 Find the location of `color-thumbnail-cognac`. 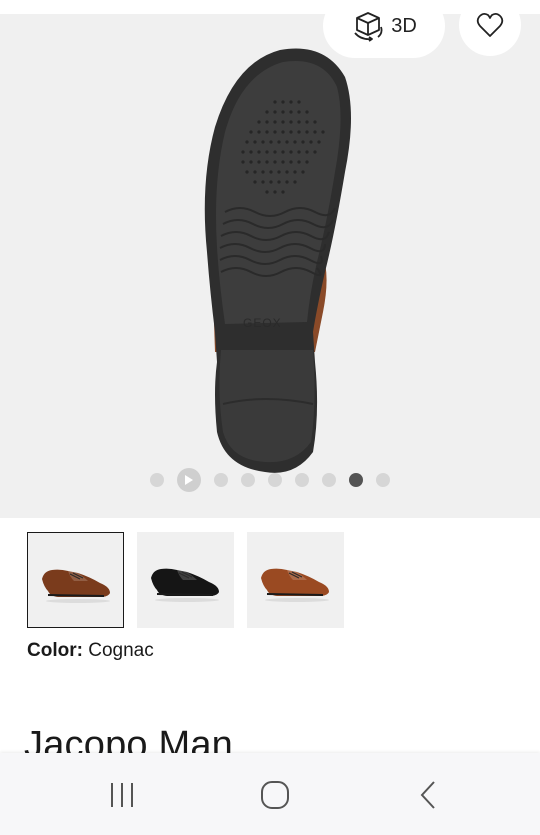

color-thumbnail-cognac is located at coordinates (75, 580).